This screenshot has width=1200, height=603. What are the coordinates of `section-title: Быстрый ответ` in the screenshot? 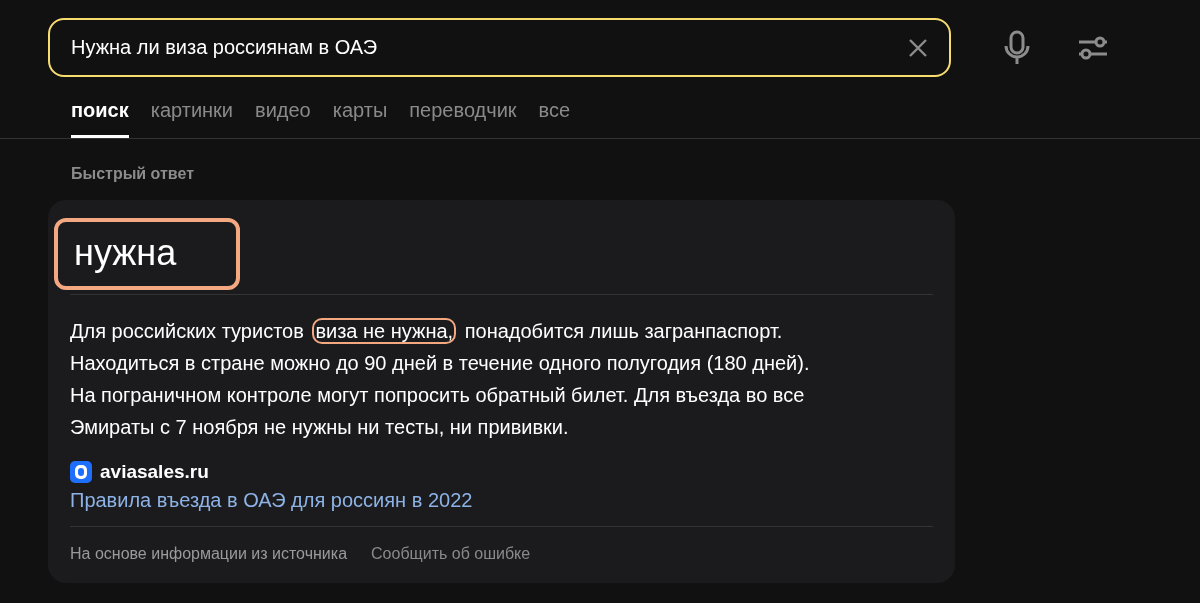 It's located at (132, 173).